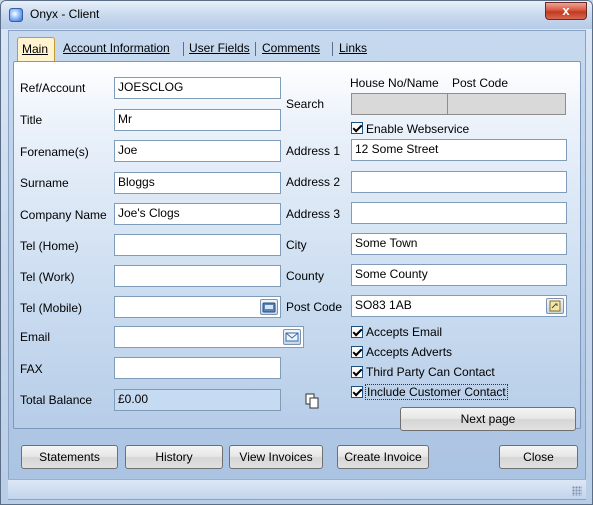 This screenshot has height=505, width=593. What do you see at coordinates (357, 128) in the screenshot?
I see `enable-webservice-checkbox` at bounding box center [357, 128].